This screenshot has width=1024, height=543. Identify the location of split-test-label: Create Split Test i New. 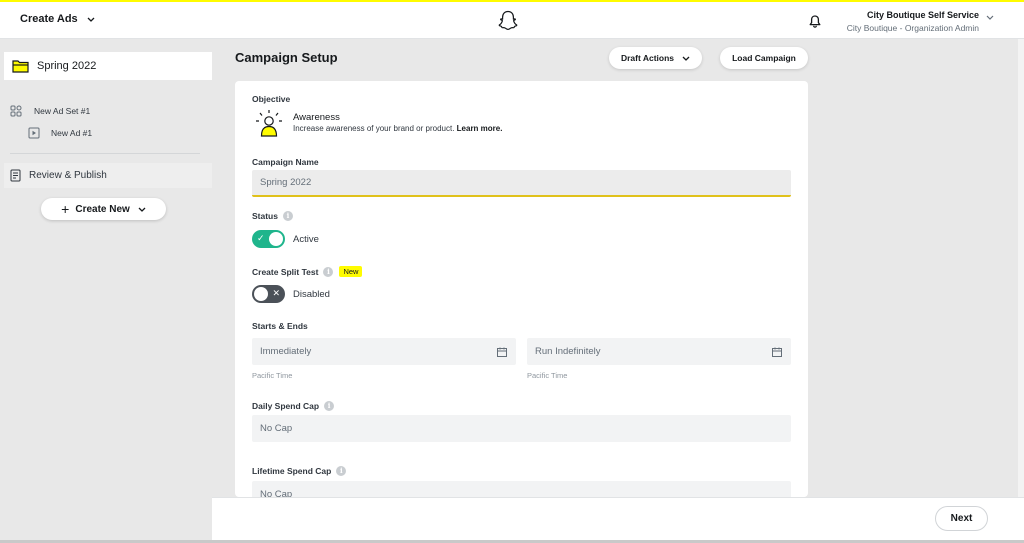
(307, 271).